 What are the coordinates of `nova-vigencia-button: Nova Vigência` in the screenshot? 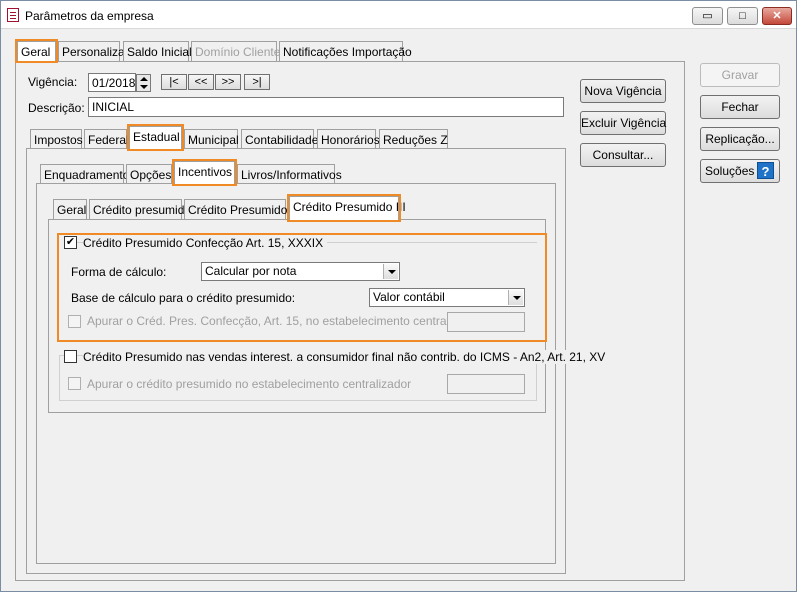 It's located at (623, 91).